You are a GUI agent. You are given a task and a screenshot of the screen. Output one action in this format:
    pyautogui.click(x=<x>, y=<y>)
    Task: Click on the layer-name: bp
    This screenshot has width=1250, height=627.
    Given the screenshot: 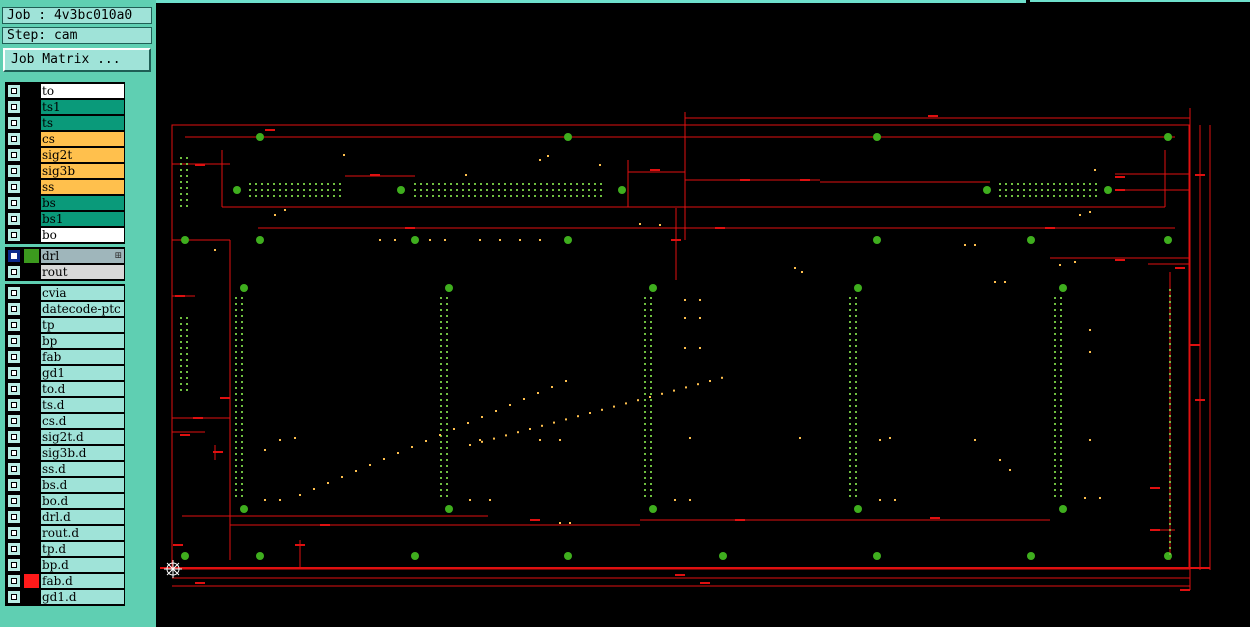 What is the action you would take?
    pyautogui.click(x=82, y=341)
    